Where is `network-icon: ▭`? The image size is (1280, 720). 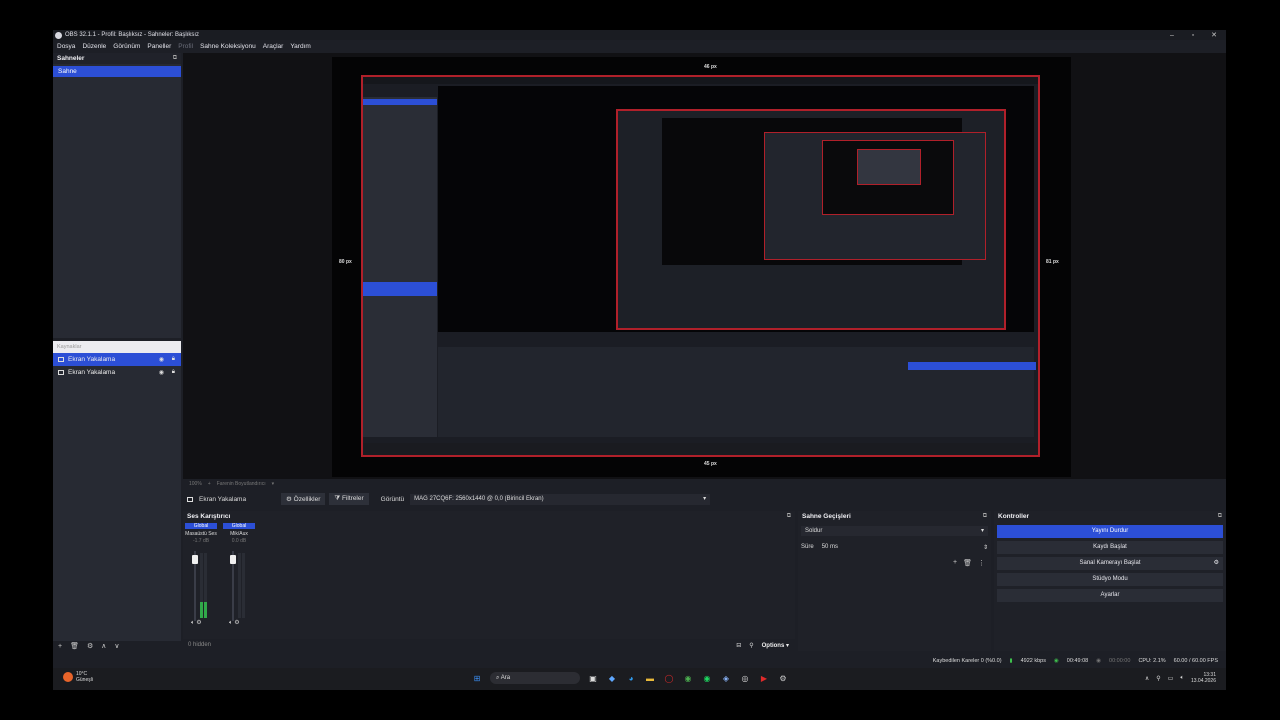
network-icon: ▭ is located at coordinates (1171, 678).